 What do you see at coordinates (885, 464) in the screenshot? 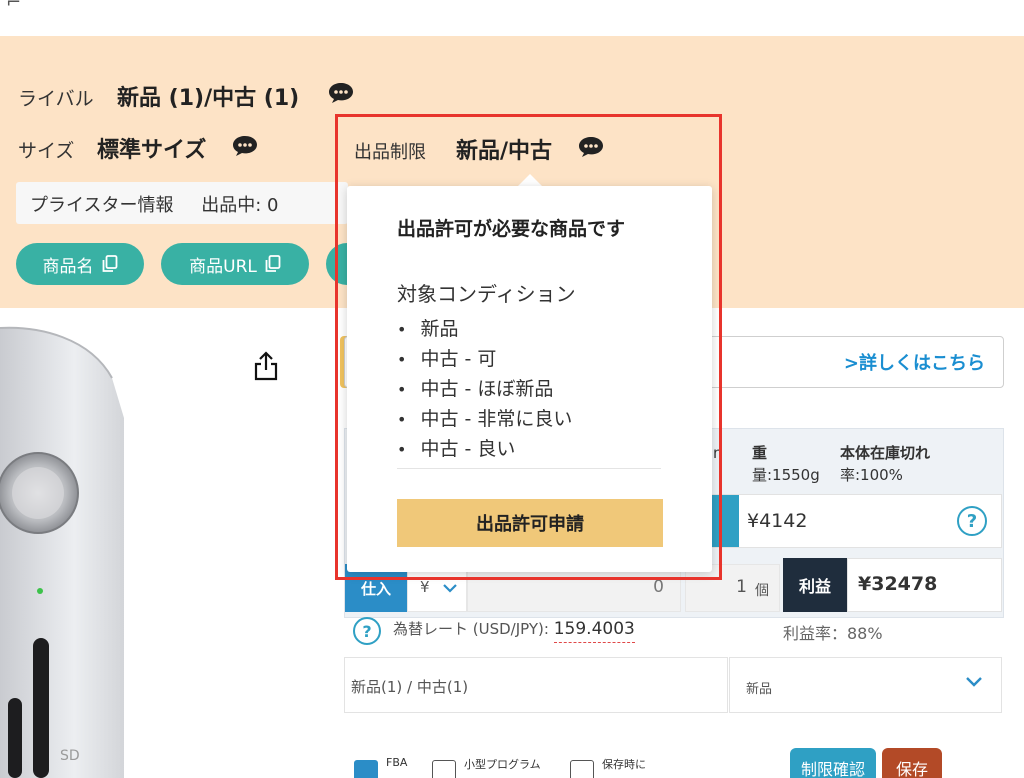
I see `stockout-cell: 本体在庫切れ 率:100%` at bounding box center [885, 464].